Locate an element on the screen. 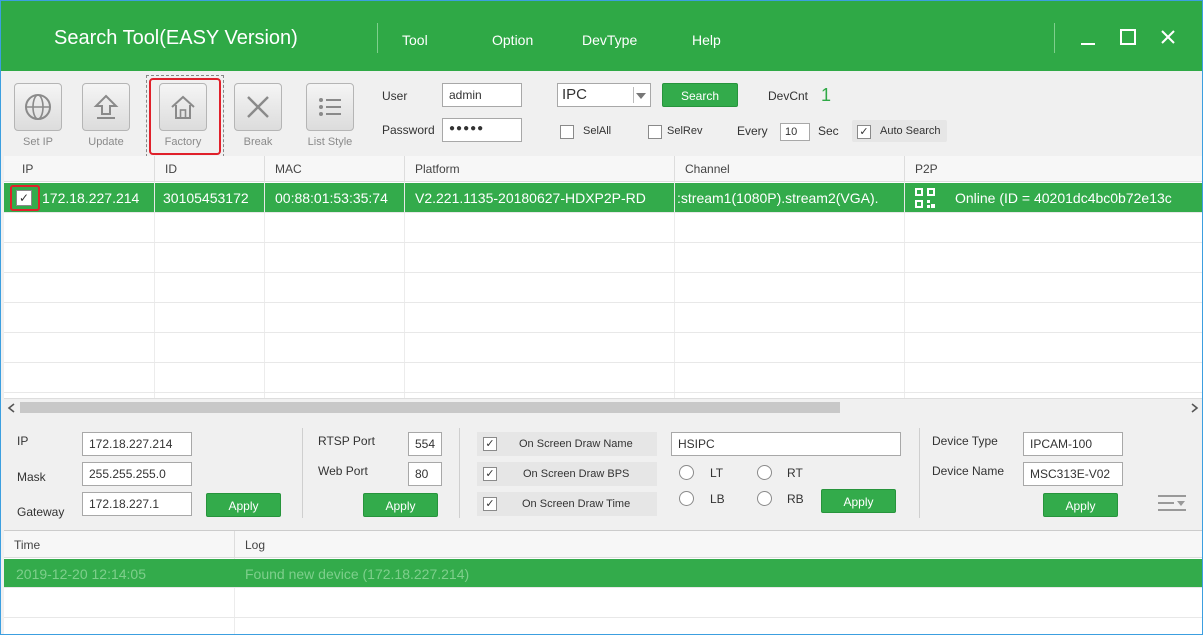  menu-separator is located at coordinates (377, 38).